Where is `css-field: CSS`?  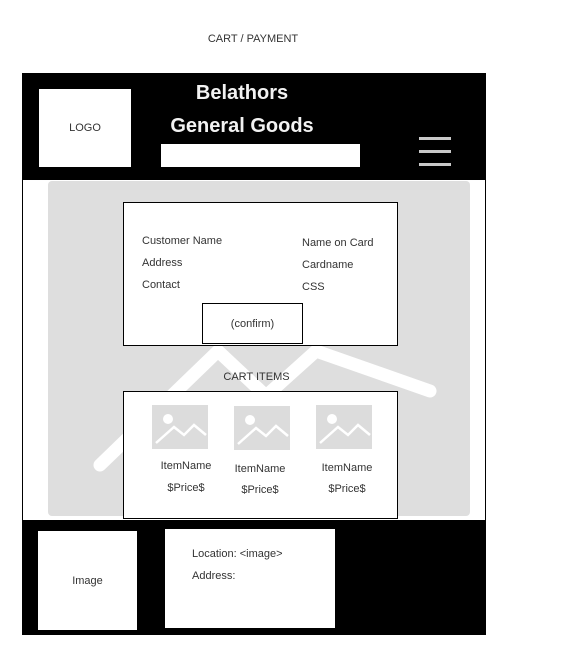
css-field: CSS is located at coordinates (313, 287).